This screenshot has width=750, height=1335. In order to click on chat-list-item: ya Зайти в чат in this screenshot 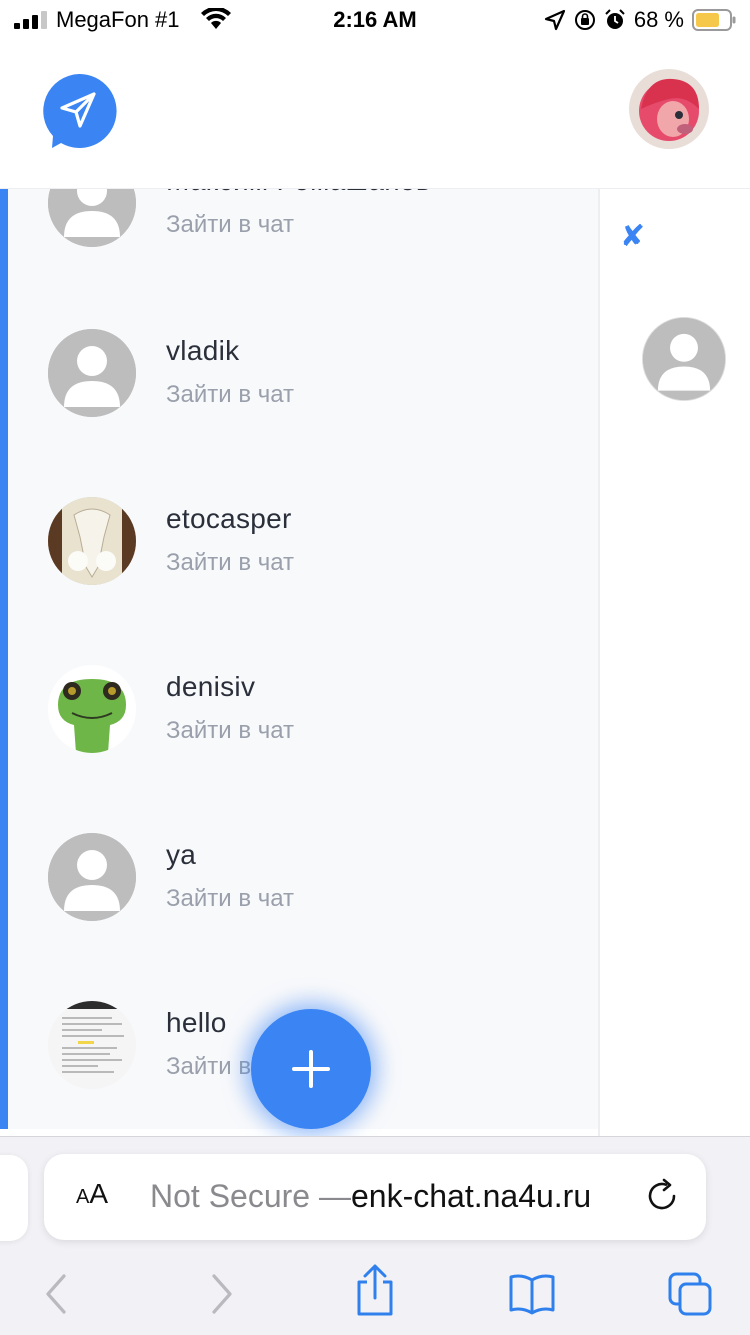, I will do `click(308, 883)`.